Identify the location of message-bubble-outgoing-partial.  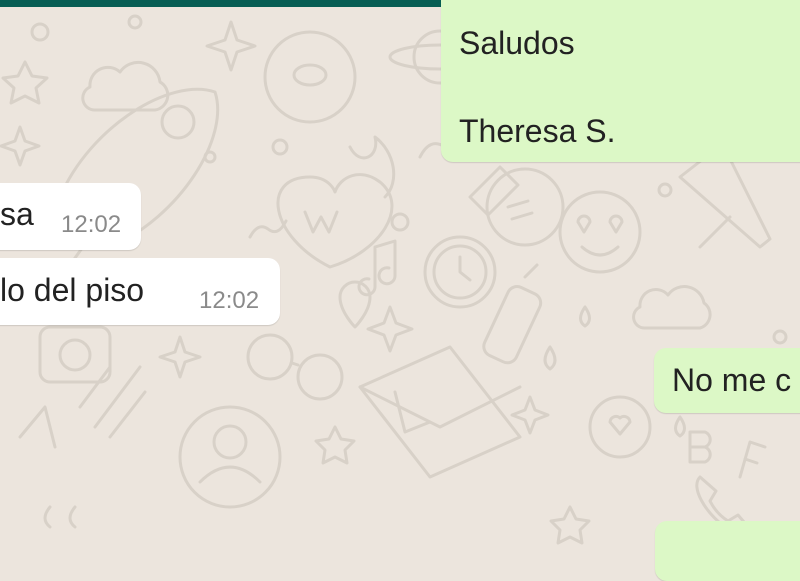
(727, 551).